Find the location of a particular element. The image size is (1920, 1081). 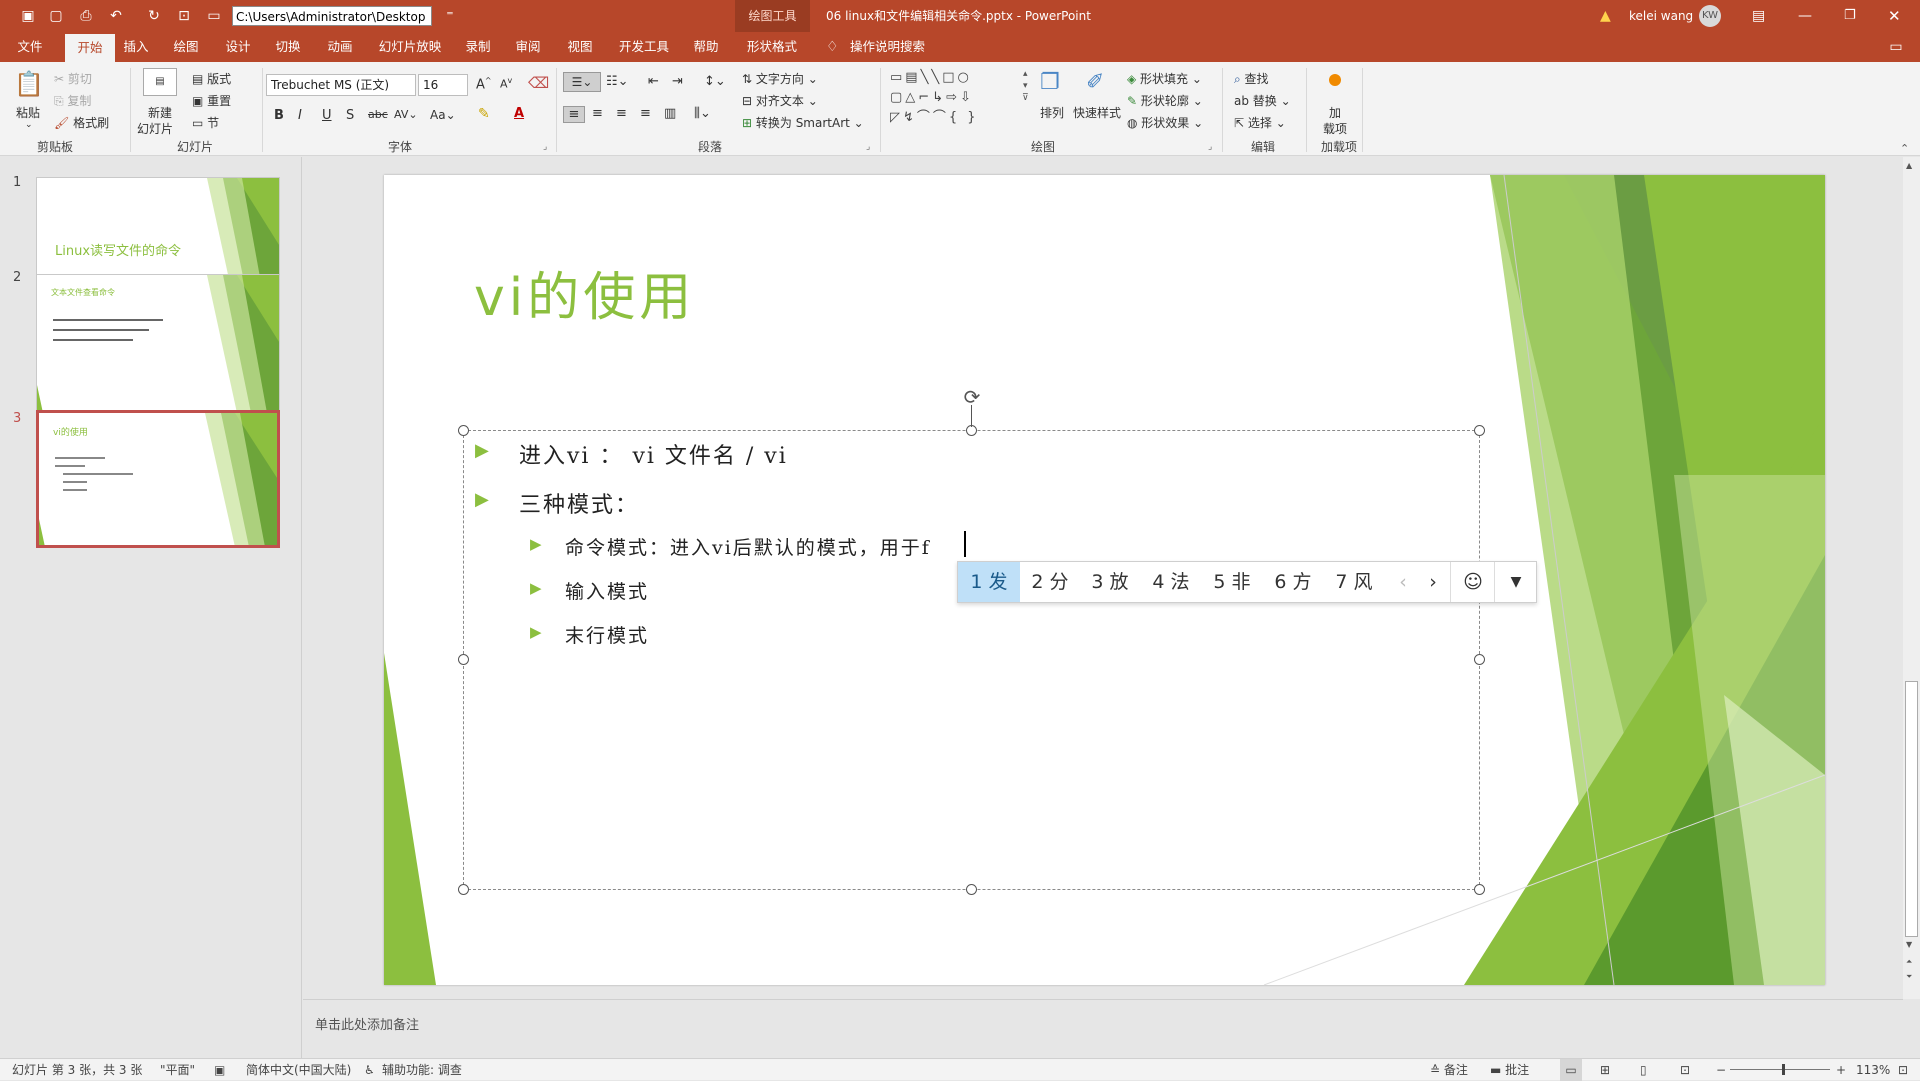

select-button: ⇱ 选择 ⌄ is located at coordinates (1260, 122).